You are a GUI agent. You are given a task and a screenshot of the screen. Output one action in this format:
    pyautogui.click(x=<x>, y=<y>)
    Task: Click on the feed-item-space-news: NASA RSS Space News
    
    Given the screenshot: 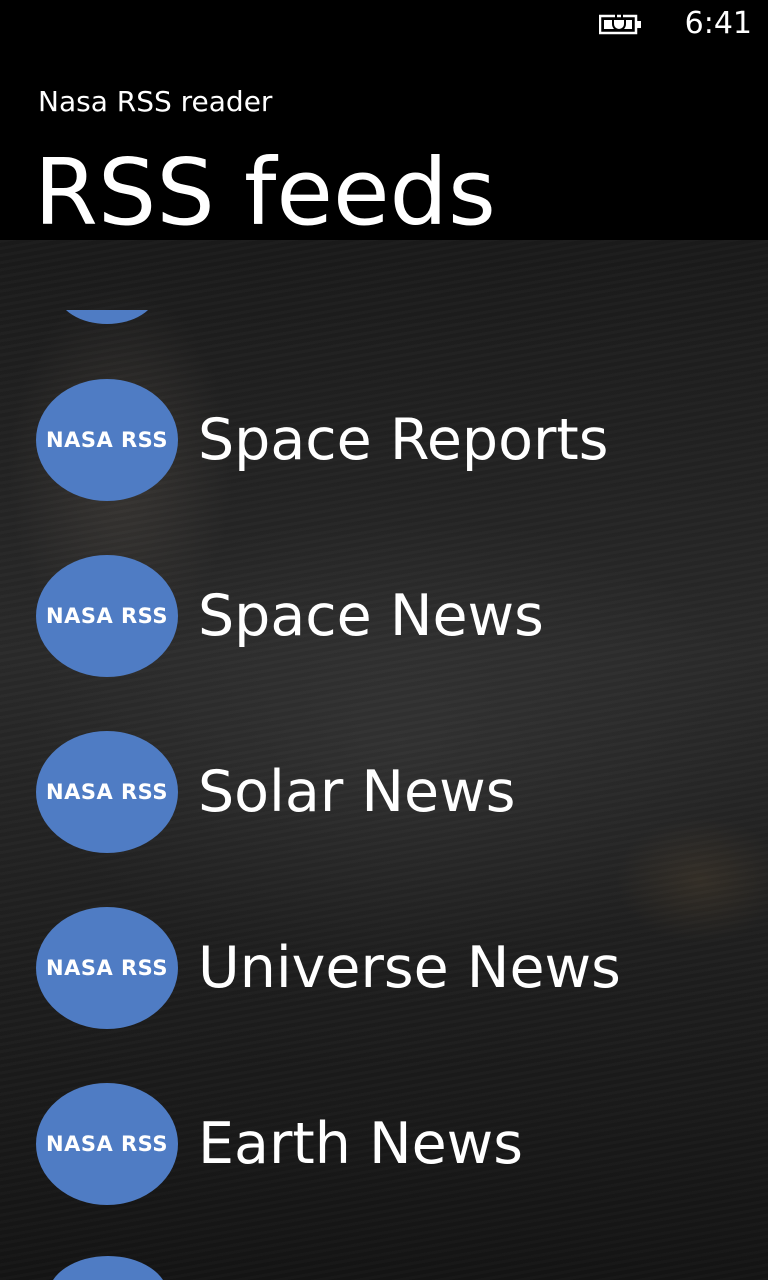 What is the action you would take?
    pyautogui.click(x=386, y=616)
    